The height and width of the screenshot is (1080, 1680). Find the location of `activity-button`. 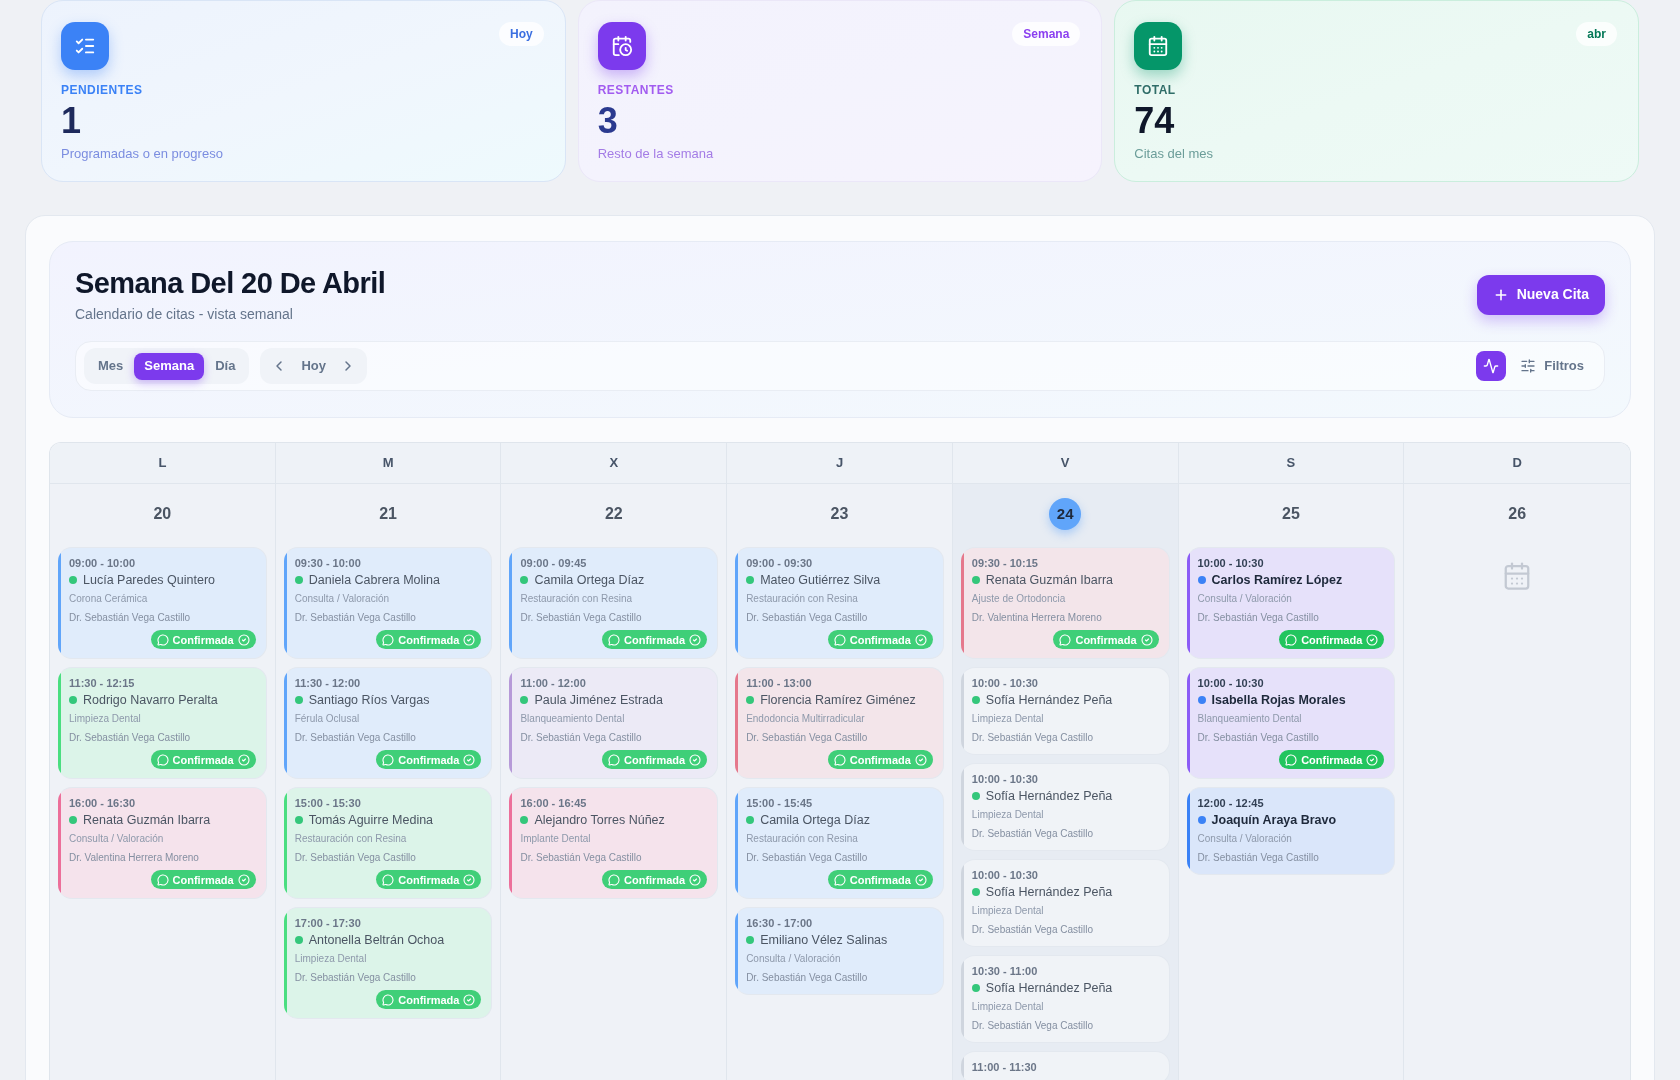

activity-button is located at coordinates (1491, 366).